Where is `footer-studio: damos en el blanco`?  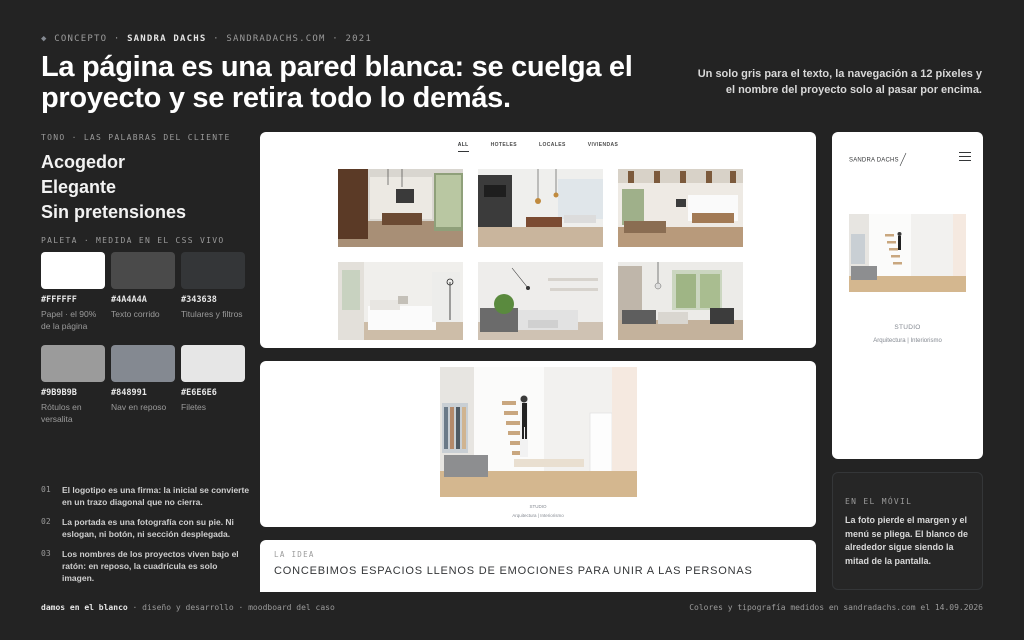
footer-studio: damos en el blanco is located at coordinates (84, 607).